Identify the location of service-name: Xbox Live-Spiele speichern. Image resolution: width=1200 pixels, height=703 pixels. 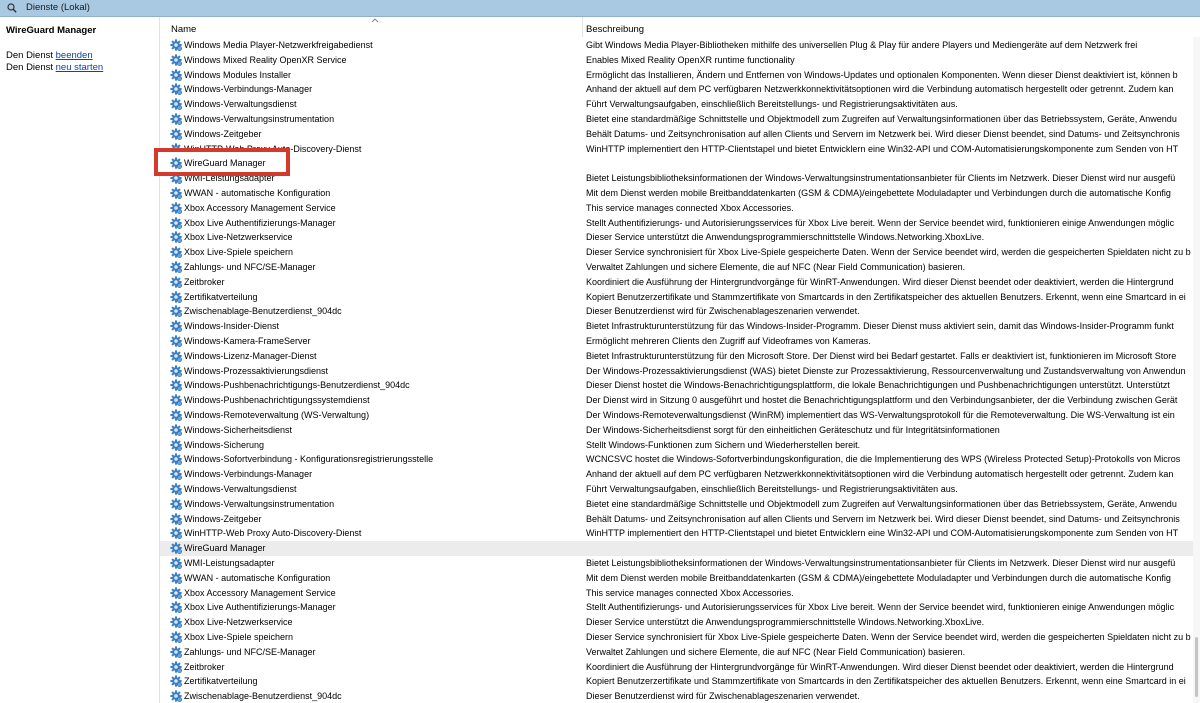
(239, 637).